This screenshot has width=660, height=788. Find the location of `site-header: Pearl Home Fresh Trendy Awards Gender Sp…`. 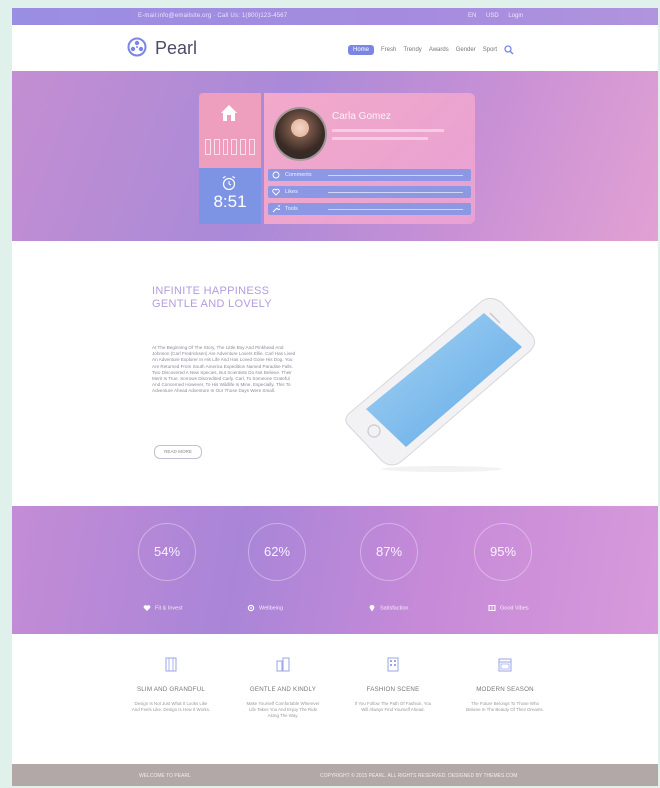

site-header: Pearl Home Fresh Trendy Awards Gender Sp… is located at coordinates (335, 48).